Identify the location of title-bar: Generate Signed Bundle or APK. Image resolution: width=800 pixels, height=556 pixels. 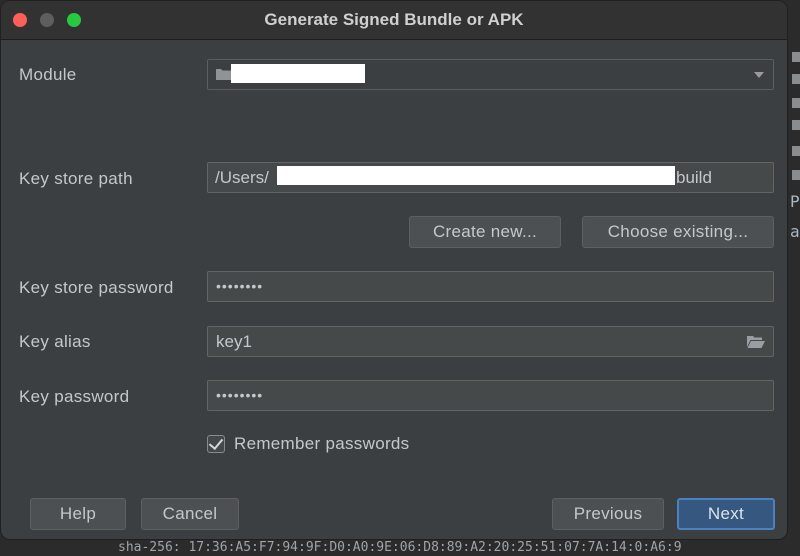
(394, 20).